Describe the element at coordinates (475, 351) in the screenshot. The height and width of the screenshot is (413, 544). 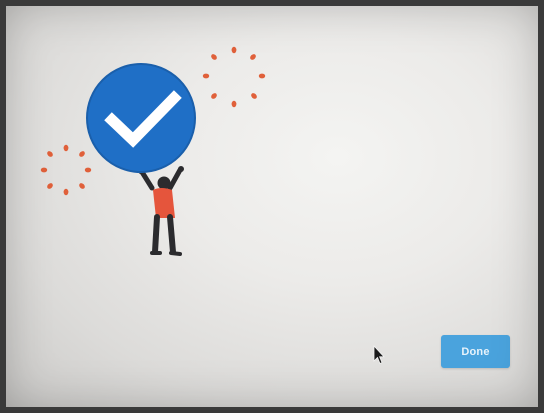
I see `done-button: Done` at that location.